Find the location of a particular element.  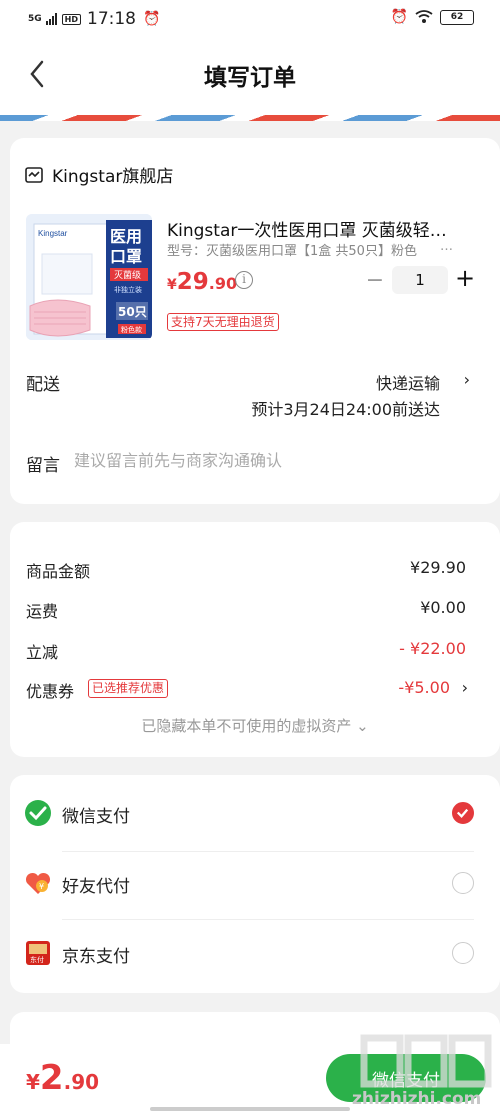

hidden-assets-toggle: 已隐藏本单不可使用的虚拟资产 ⌄ is located at coordinates (255, 725).